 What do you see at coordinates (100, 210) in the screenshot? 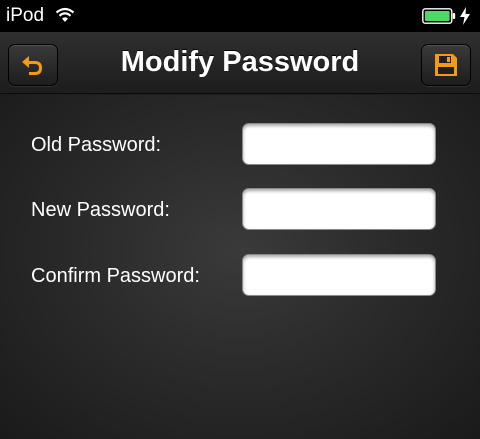
I see `new-password-label: New Password:` at bounding box center [100, 210].